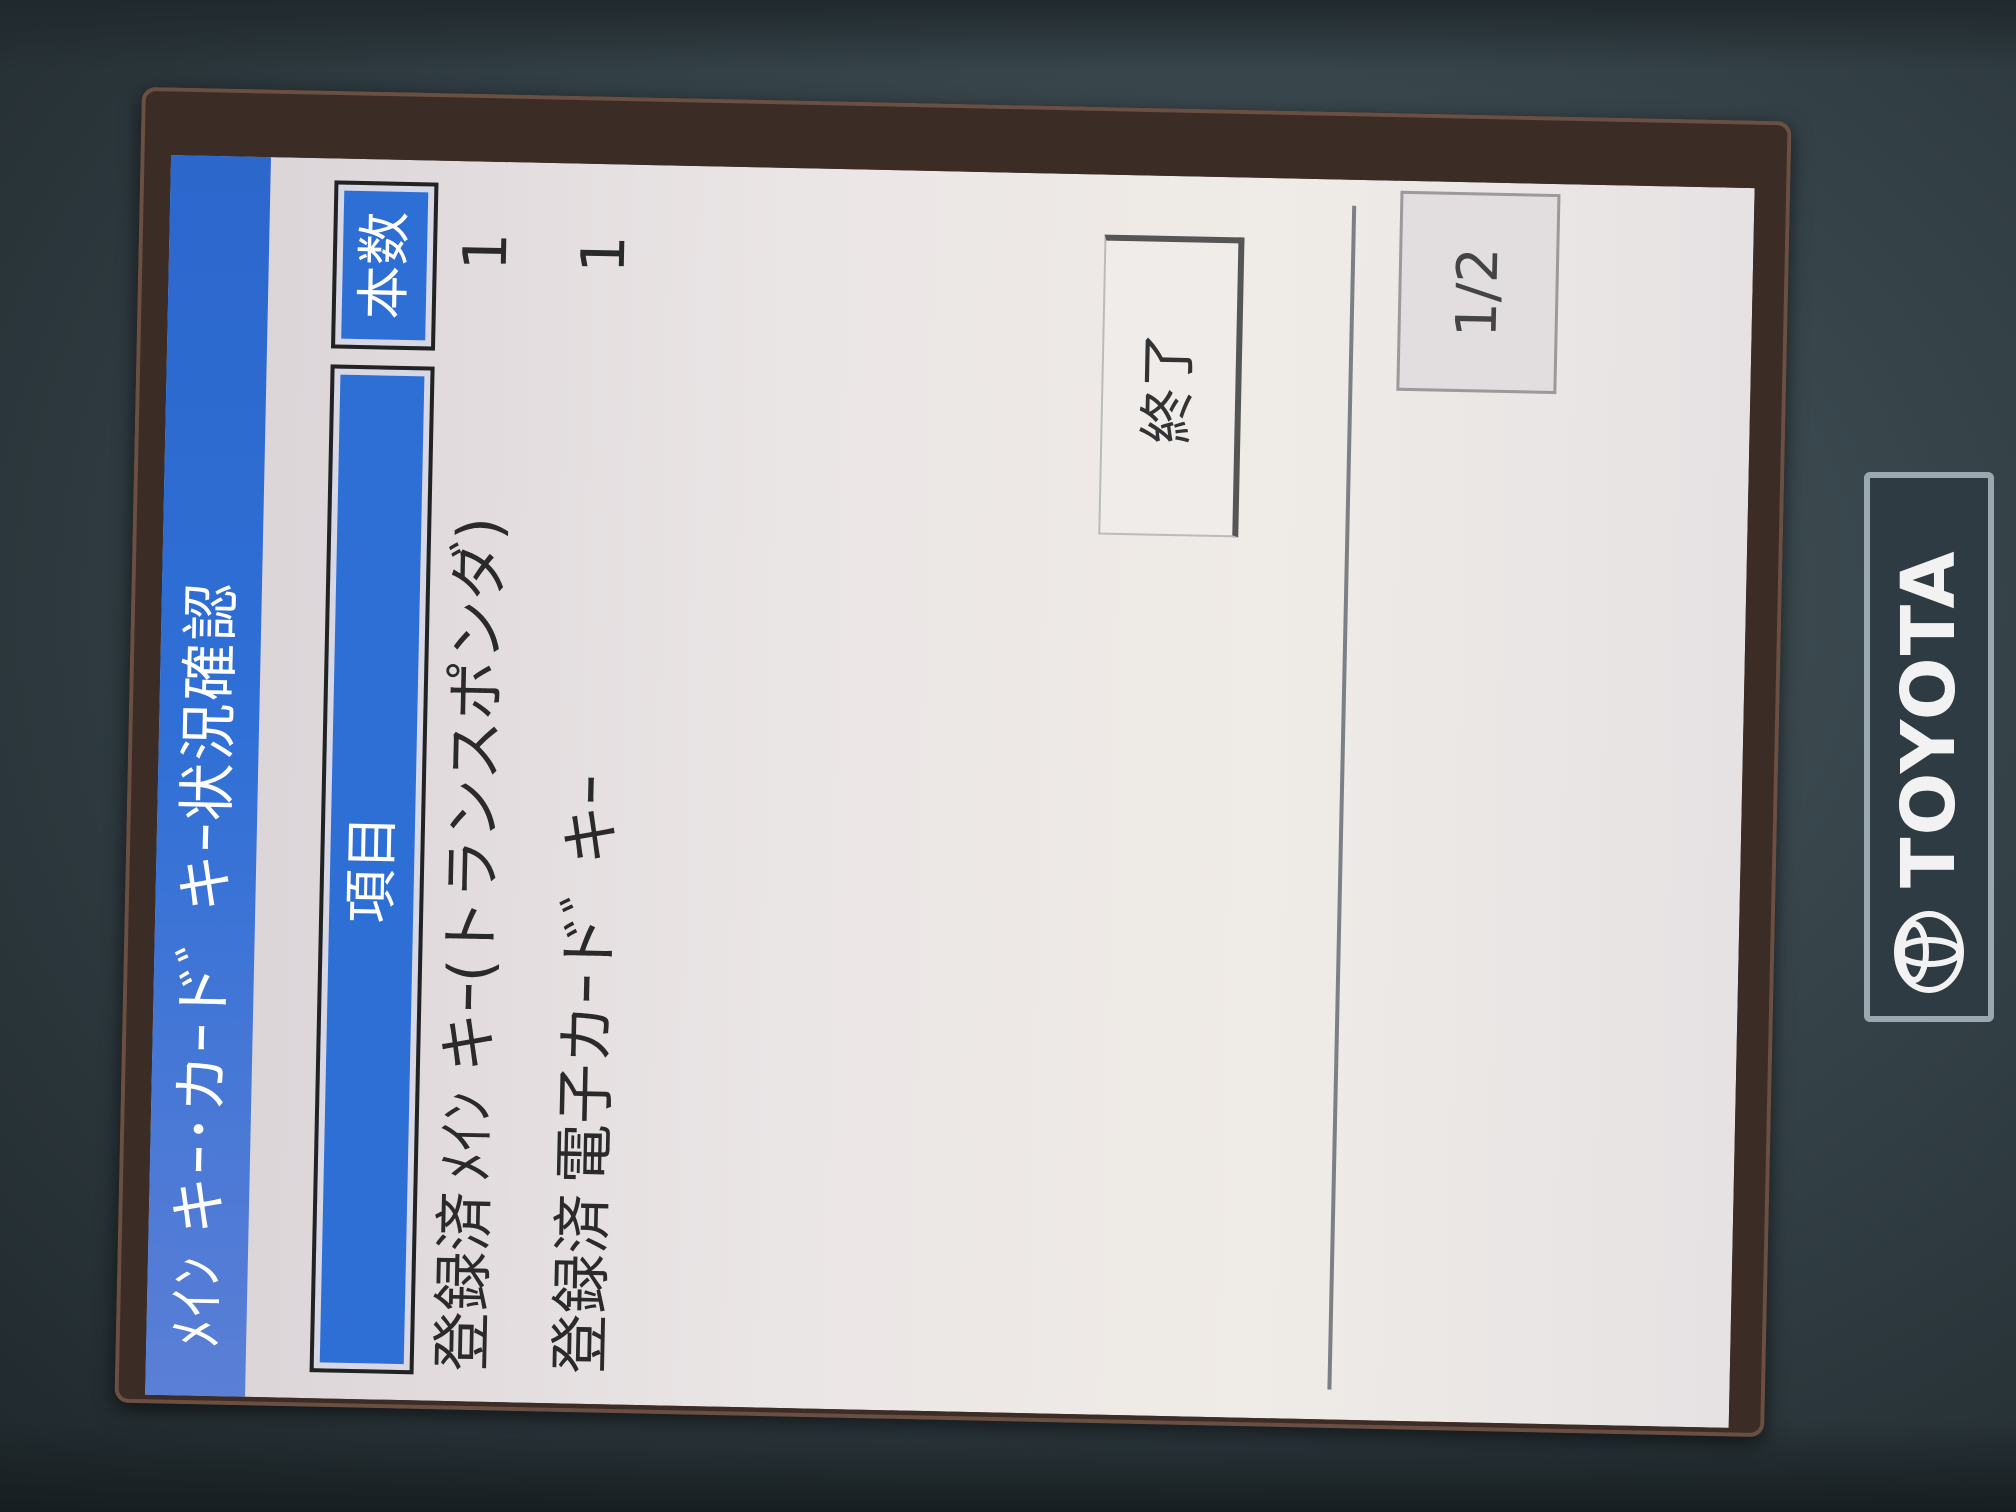  Describe the element at coordinates (384, 265) in the screenshot. I see `column-header-count: 本数` at that location.